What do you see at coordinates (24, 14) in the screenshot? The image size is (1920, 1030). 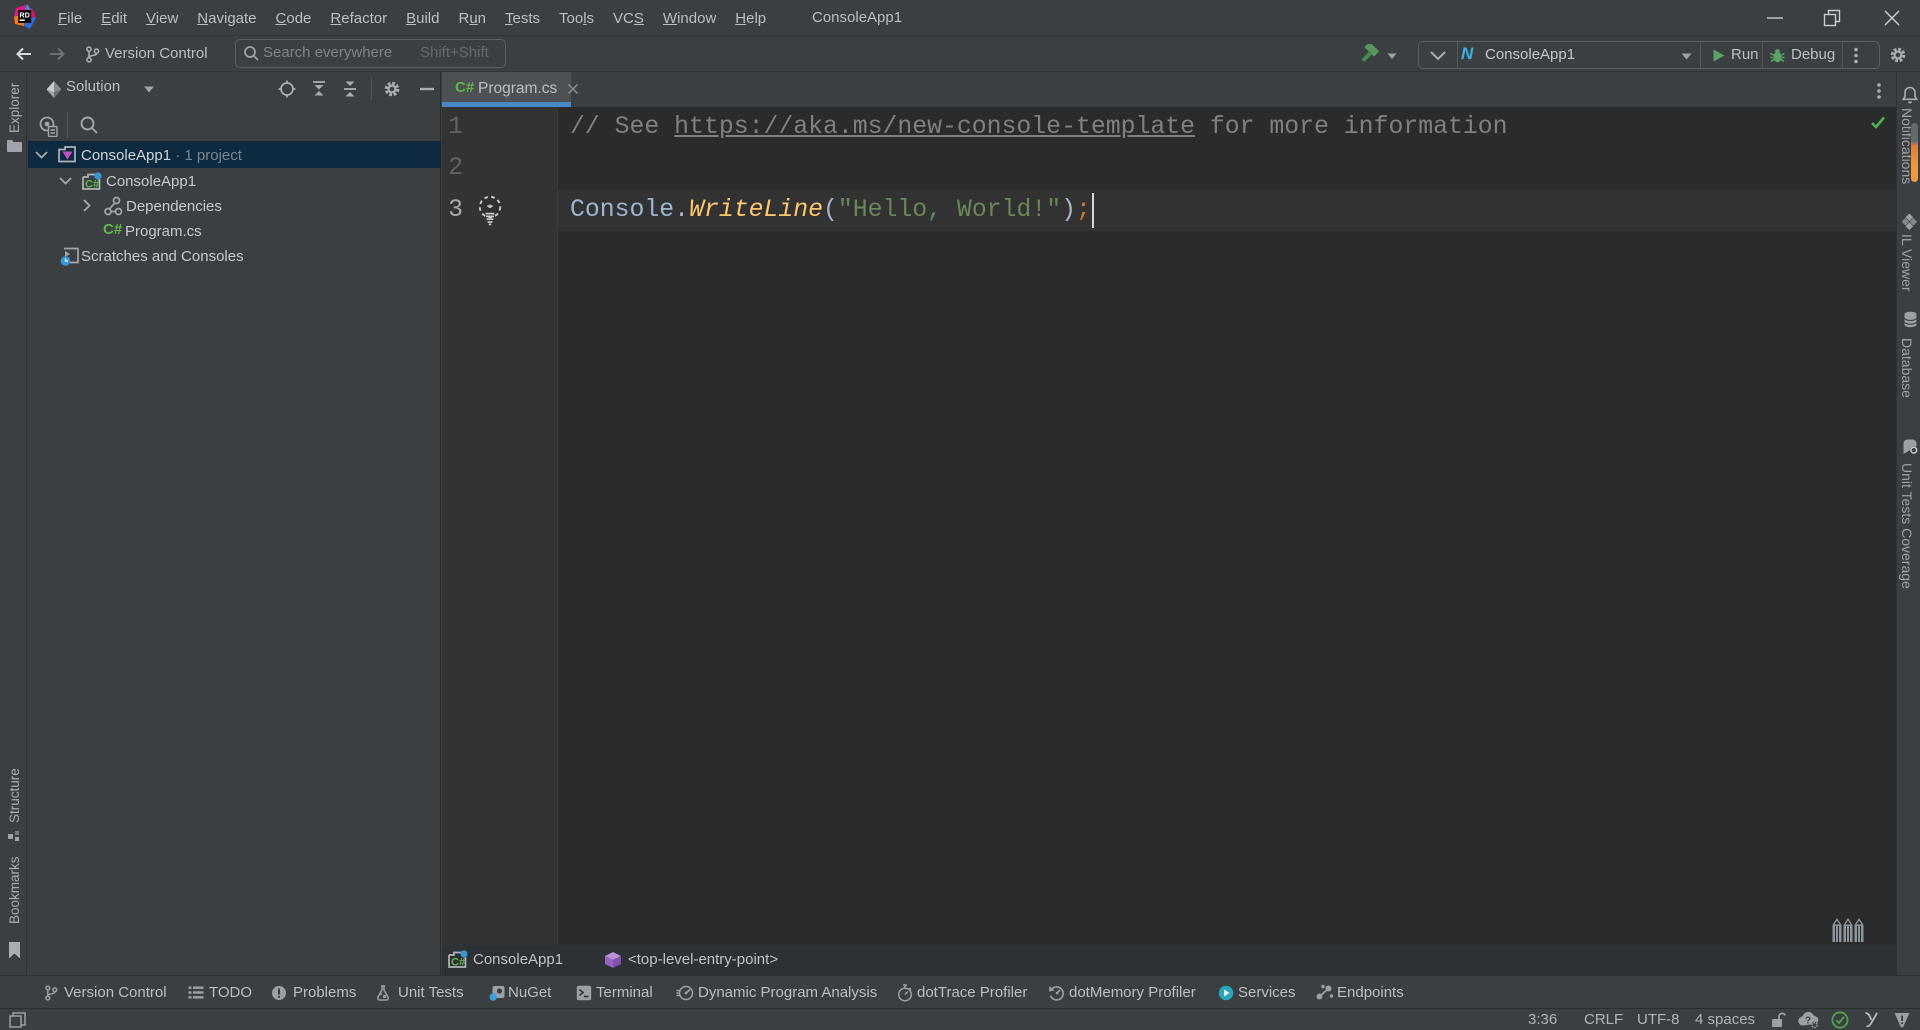 I see `svg-text: RD` at bounding box center [24, 14].